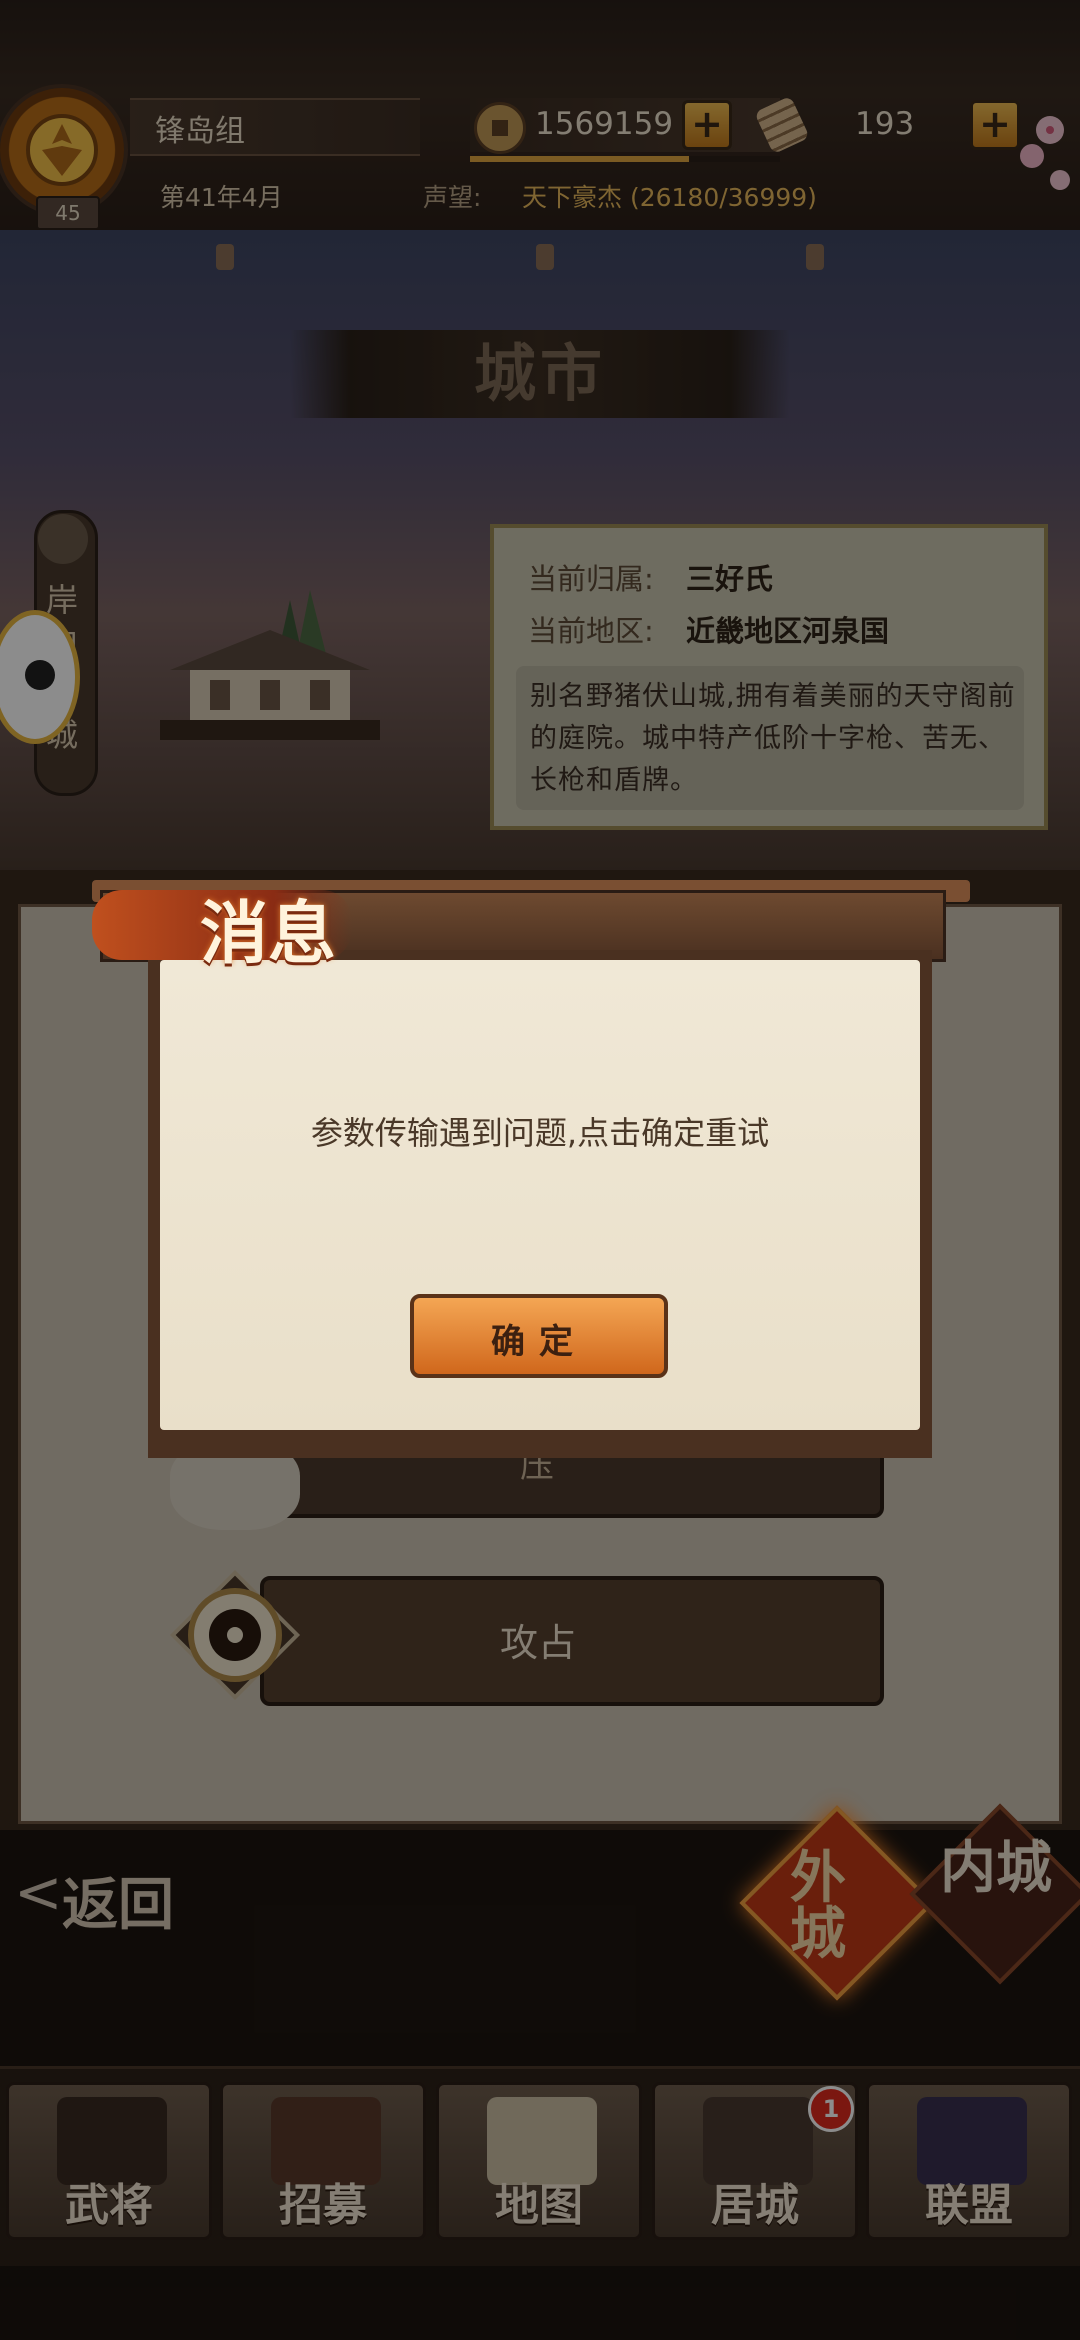 The image size is (1080, 2340). What do you see at coordinates (540, 1133) in the screenshot?
I see `dialog-message: 参数传输遇到问题,点击确定重试` at bounding box center [540, 1133].